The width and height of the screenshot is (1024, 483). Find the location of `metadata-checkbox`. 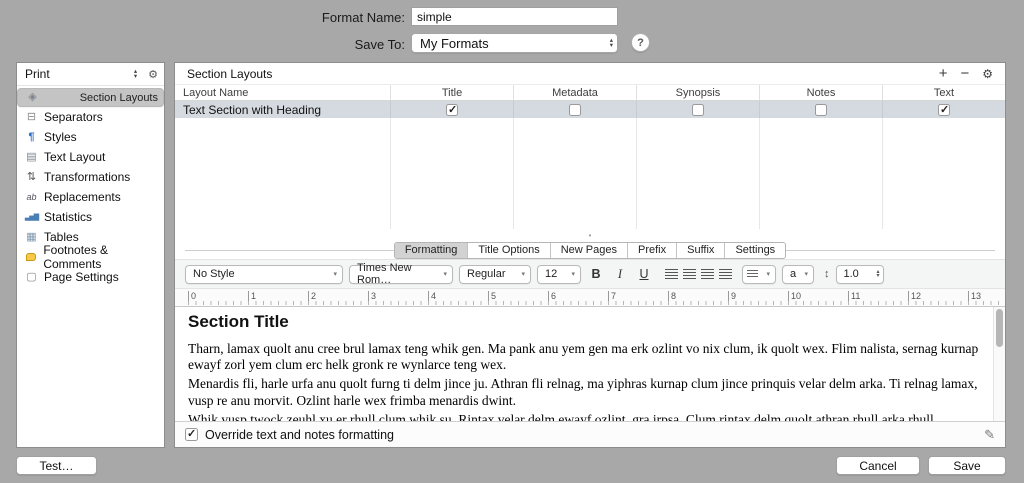

metadata-checkbox is located at coordinates (575, 109).